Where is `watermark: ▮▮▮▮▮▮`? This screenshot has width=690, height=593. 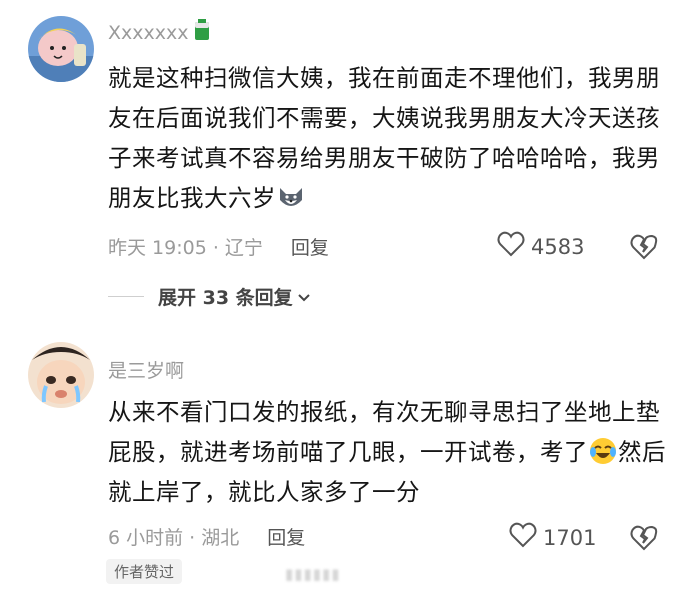
watermark: ▮▮▮▮▮▮ is located at coordinates (313, 574).